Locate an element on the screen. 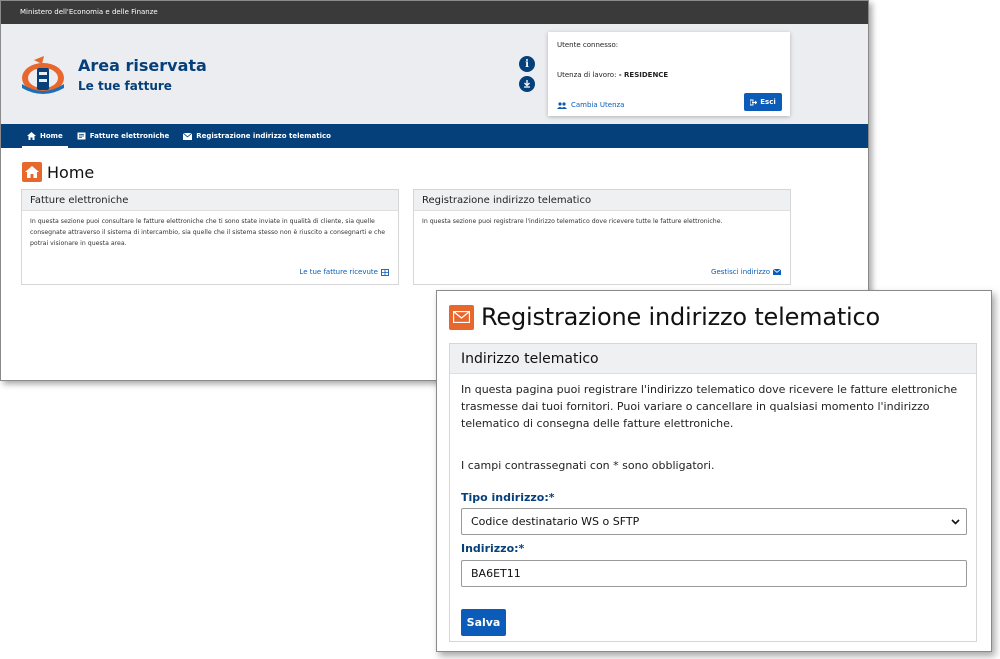 This screenshot has height=659, width=1000. manage-address-link: Gestisci indirizzo is located at coordinates (746, 272).